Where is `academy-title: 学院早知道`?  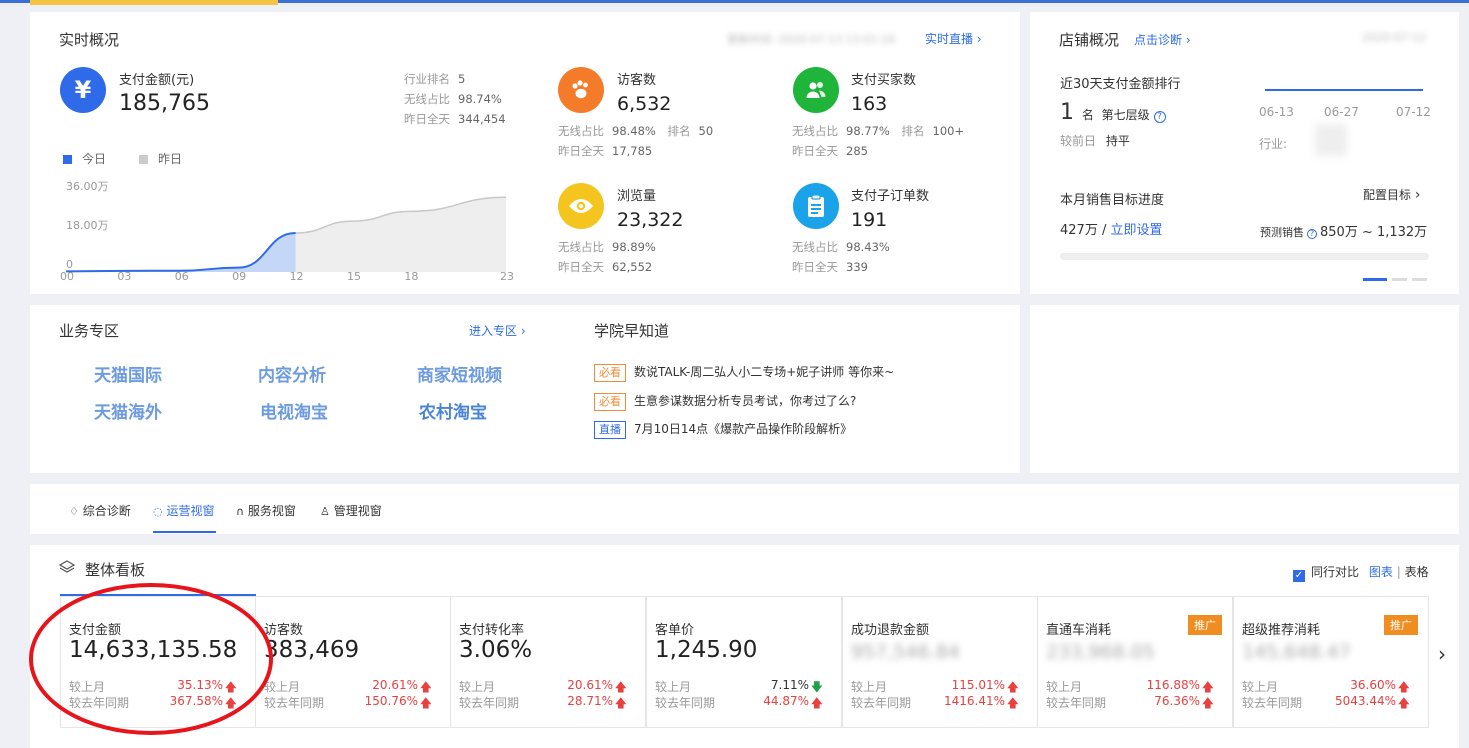
academy-title: 学院早知道 is located at coordinates (632, 331).